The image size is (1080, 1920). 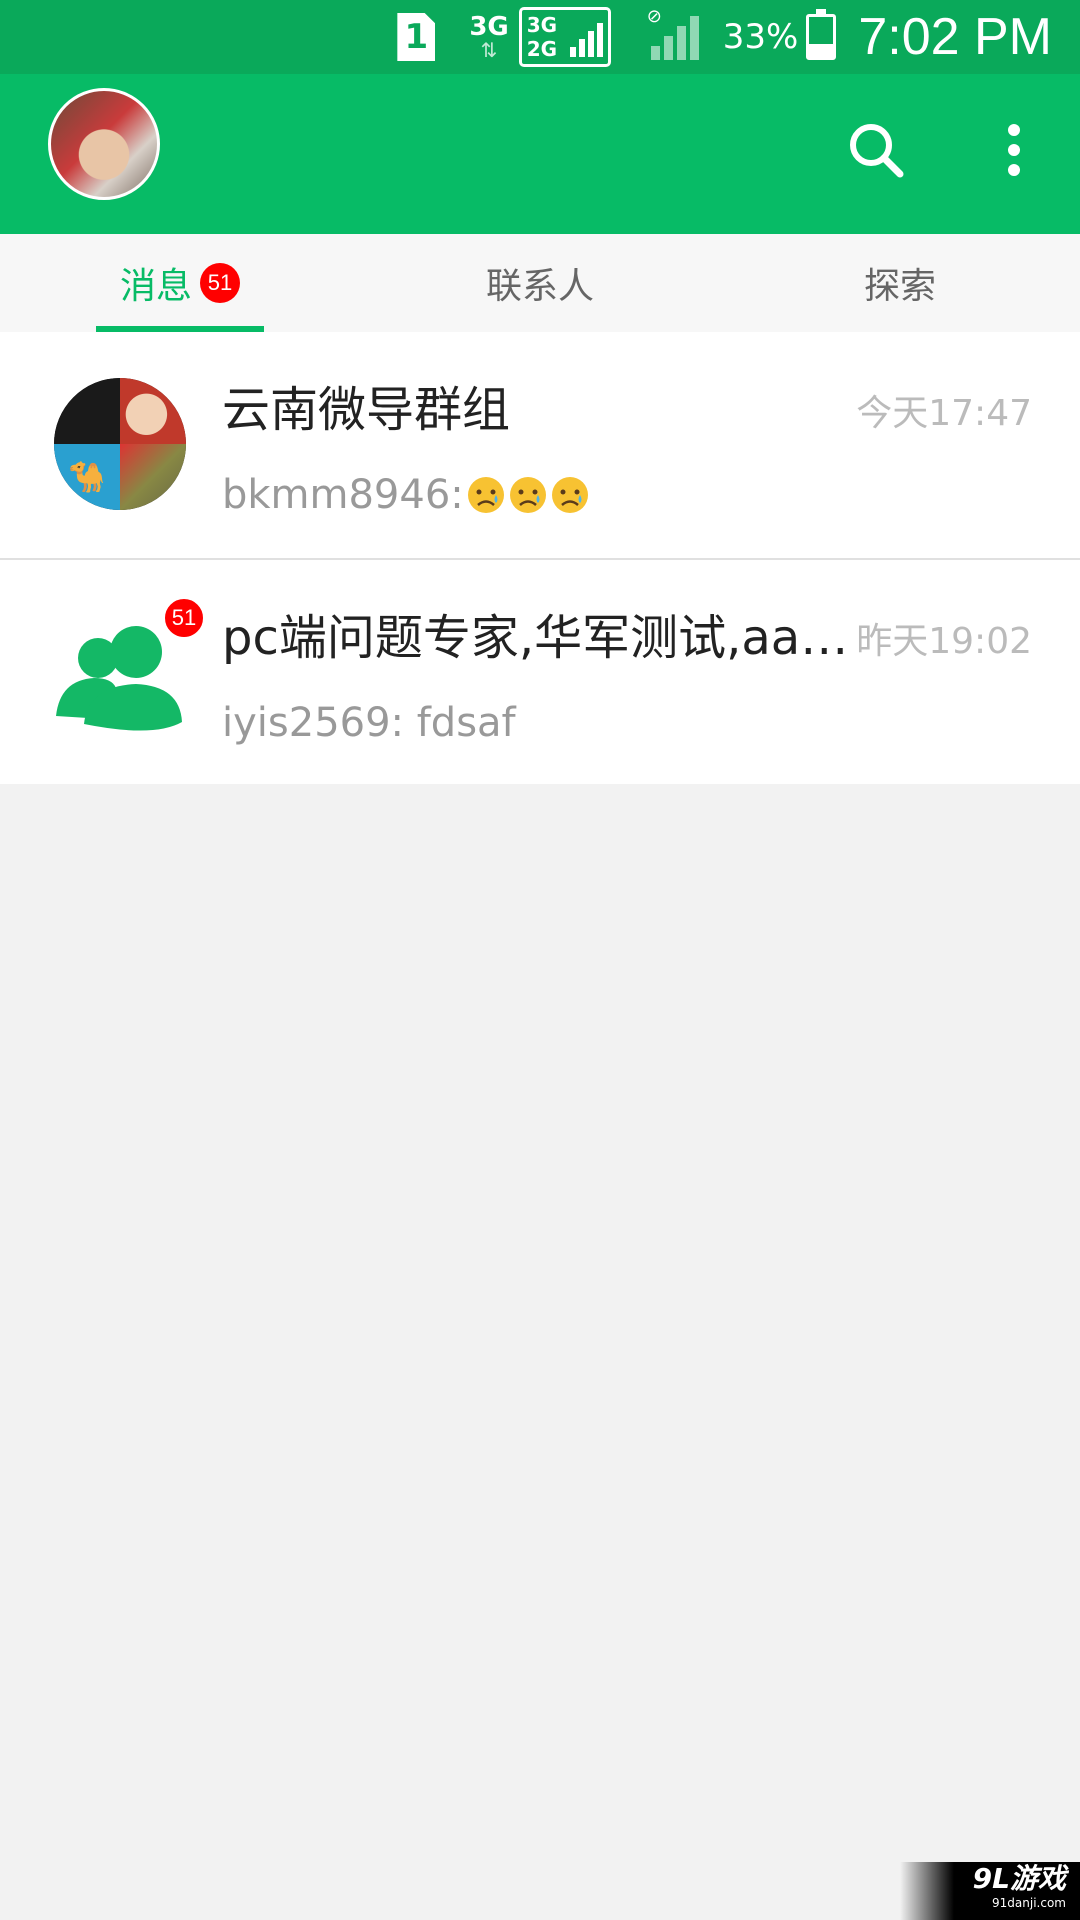 I want to click on conversation-preview: bkmm8946:, so click(x=406, y=495).